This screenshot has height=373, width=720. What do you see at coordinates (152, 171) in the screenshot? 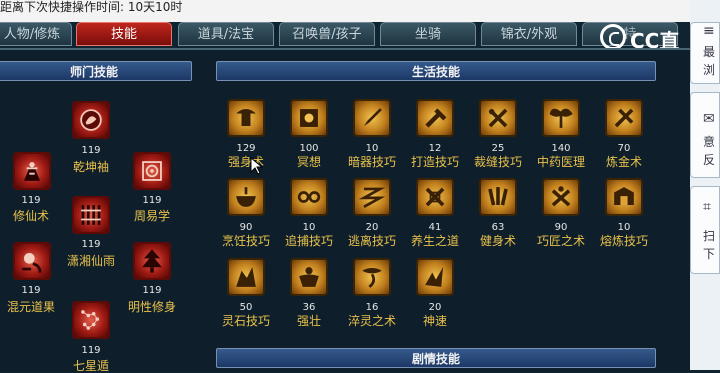
I see `skill-zhouyi-icon` at bounding box center [152, 171].